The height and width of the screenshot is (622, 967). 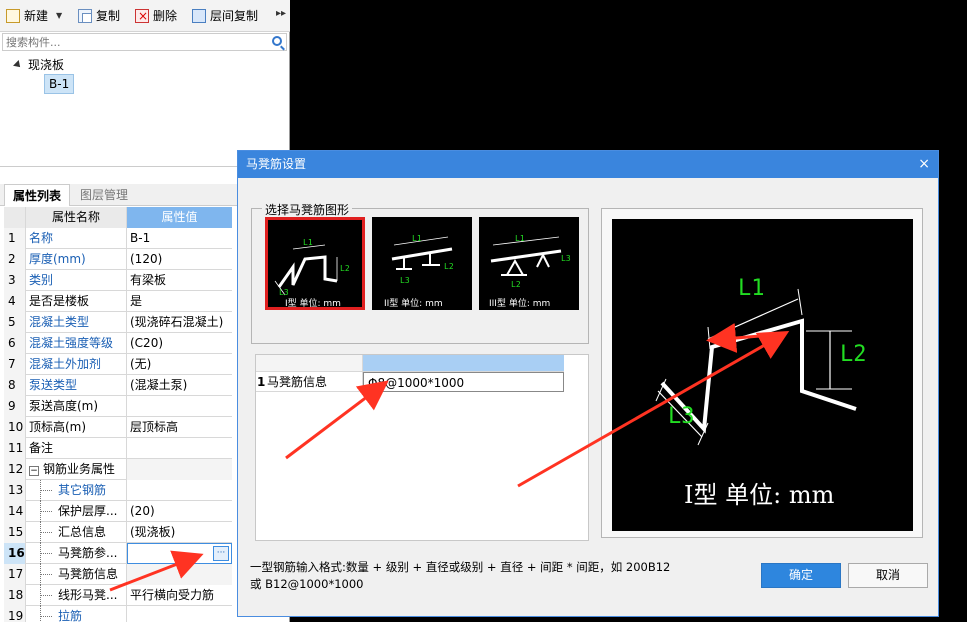 I want to click on shape-type-1: L1 L2 L3 I型 单位: mm, so click(x=315, y=263).